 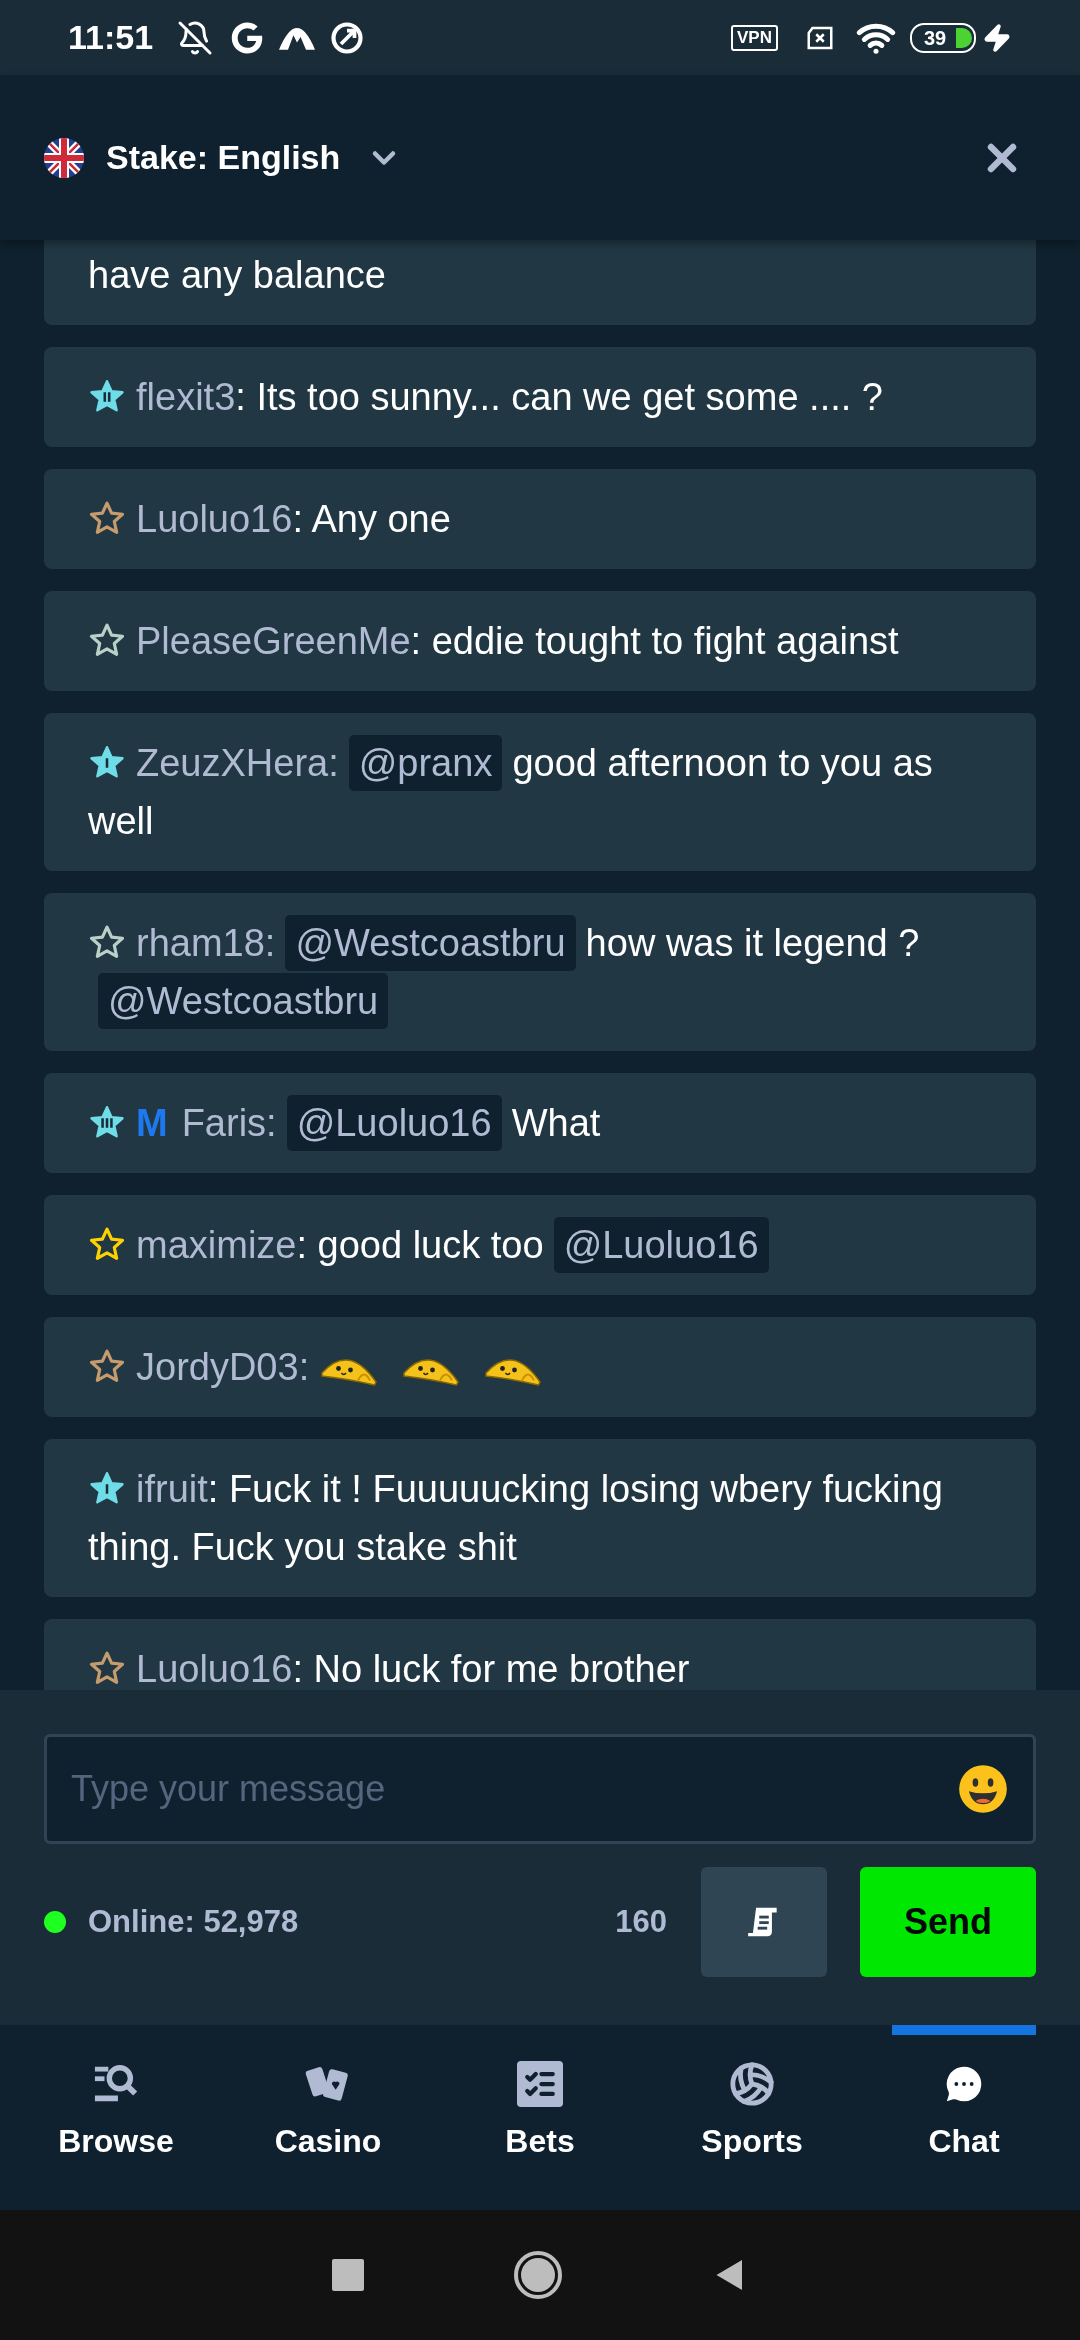 I want to click on message-text: rham18: @Westcoastbru how was it legend ? @Westcoastbru, so click(x=540, y=972).